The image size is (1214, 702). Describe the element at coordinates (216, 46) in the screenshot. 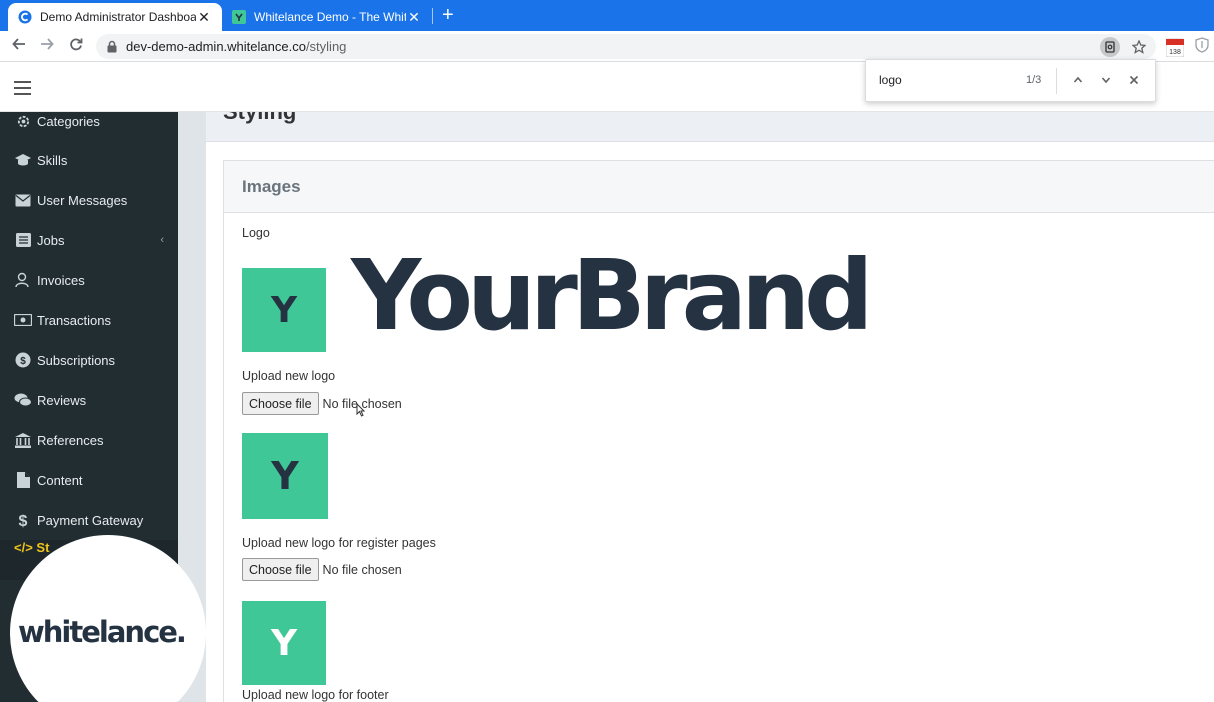

I see `url-host: dev-demo-admin.whitelance.co` at that location.